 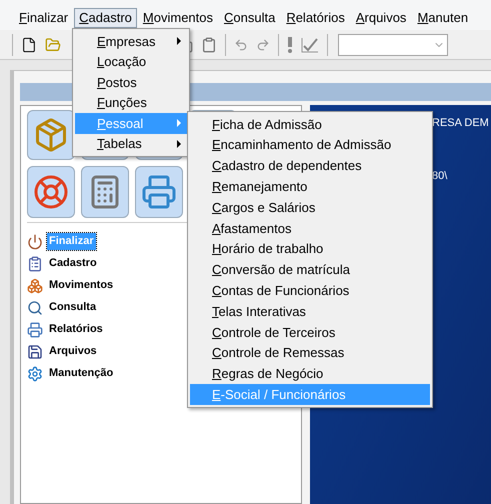 What do you see at coordinates (440, 176) in the screenshot?
I see `path-text: 80\` at bounding box center [440, 176].